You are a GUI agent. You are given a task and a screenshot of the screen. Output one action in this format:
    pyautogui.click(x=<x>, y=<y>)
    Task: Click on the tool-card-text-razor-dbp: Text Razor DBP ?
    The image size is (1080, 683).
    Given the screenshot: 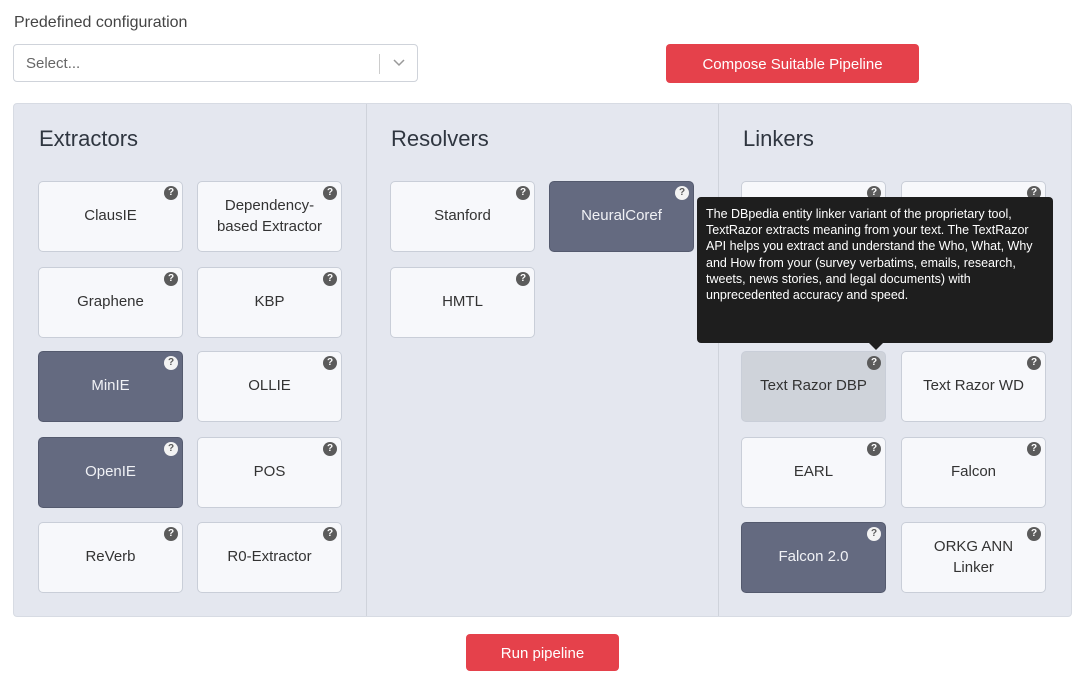 What is the action you would take?
    pyautogui.click(x=813, y=386)
    